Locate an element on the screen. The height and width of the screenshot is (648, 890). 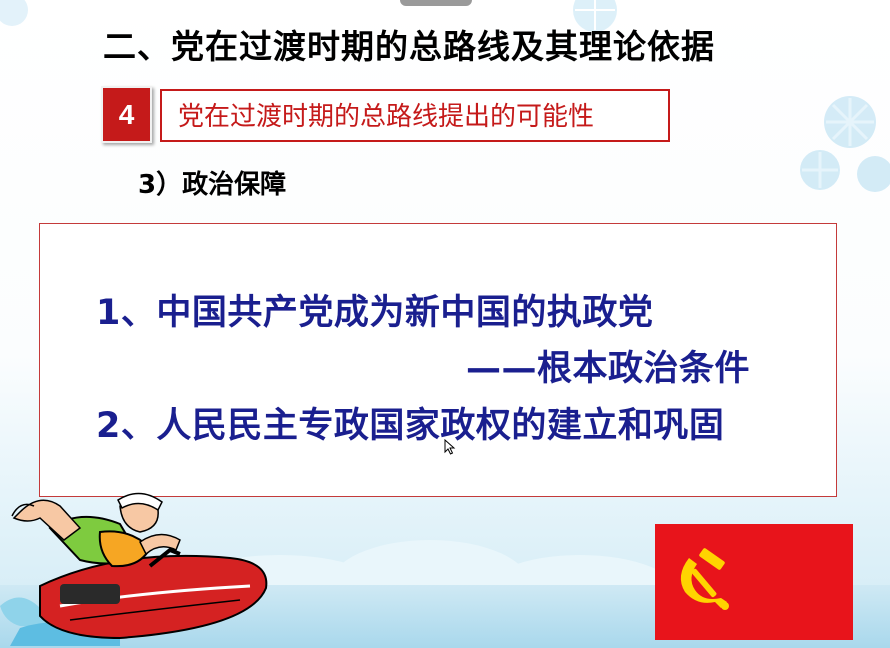
party-flag is located at coordinates (754, 582).